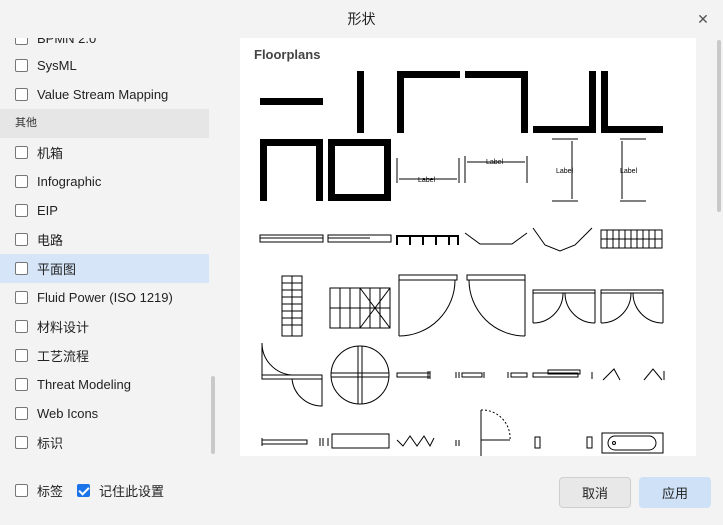 The width and height of the screenshot is (723, 525). Describe the element at coordinates (359, 170) in the screenshot. I see `room-shape` at that location.